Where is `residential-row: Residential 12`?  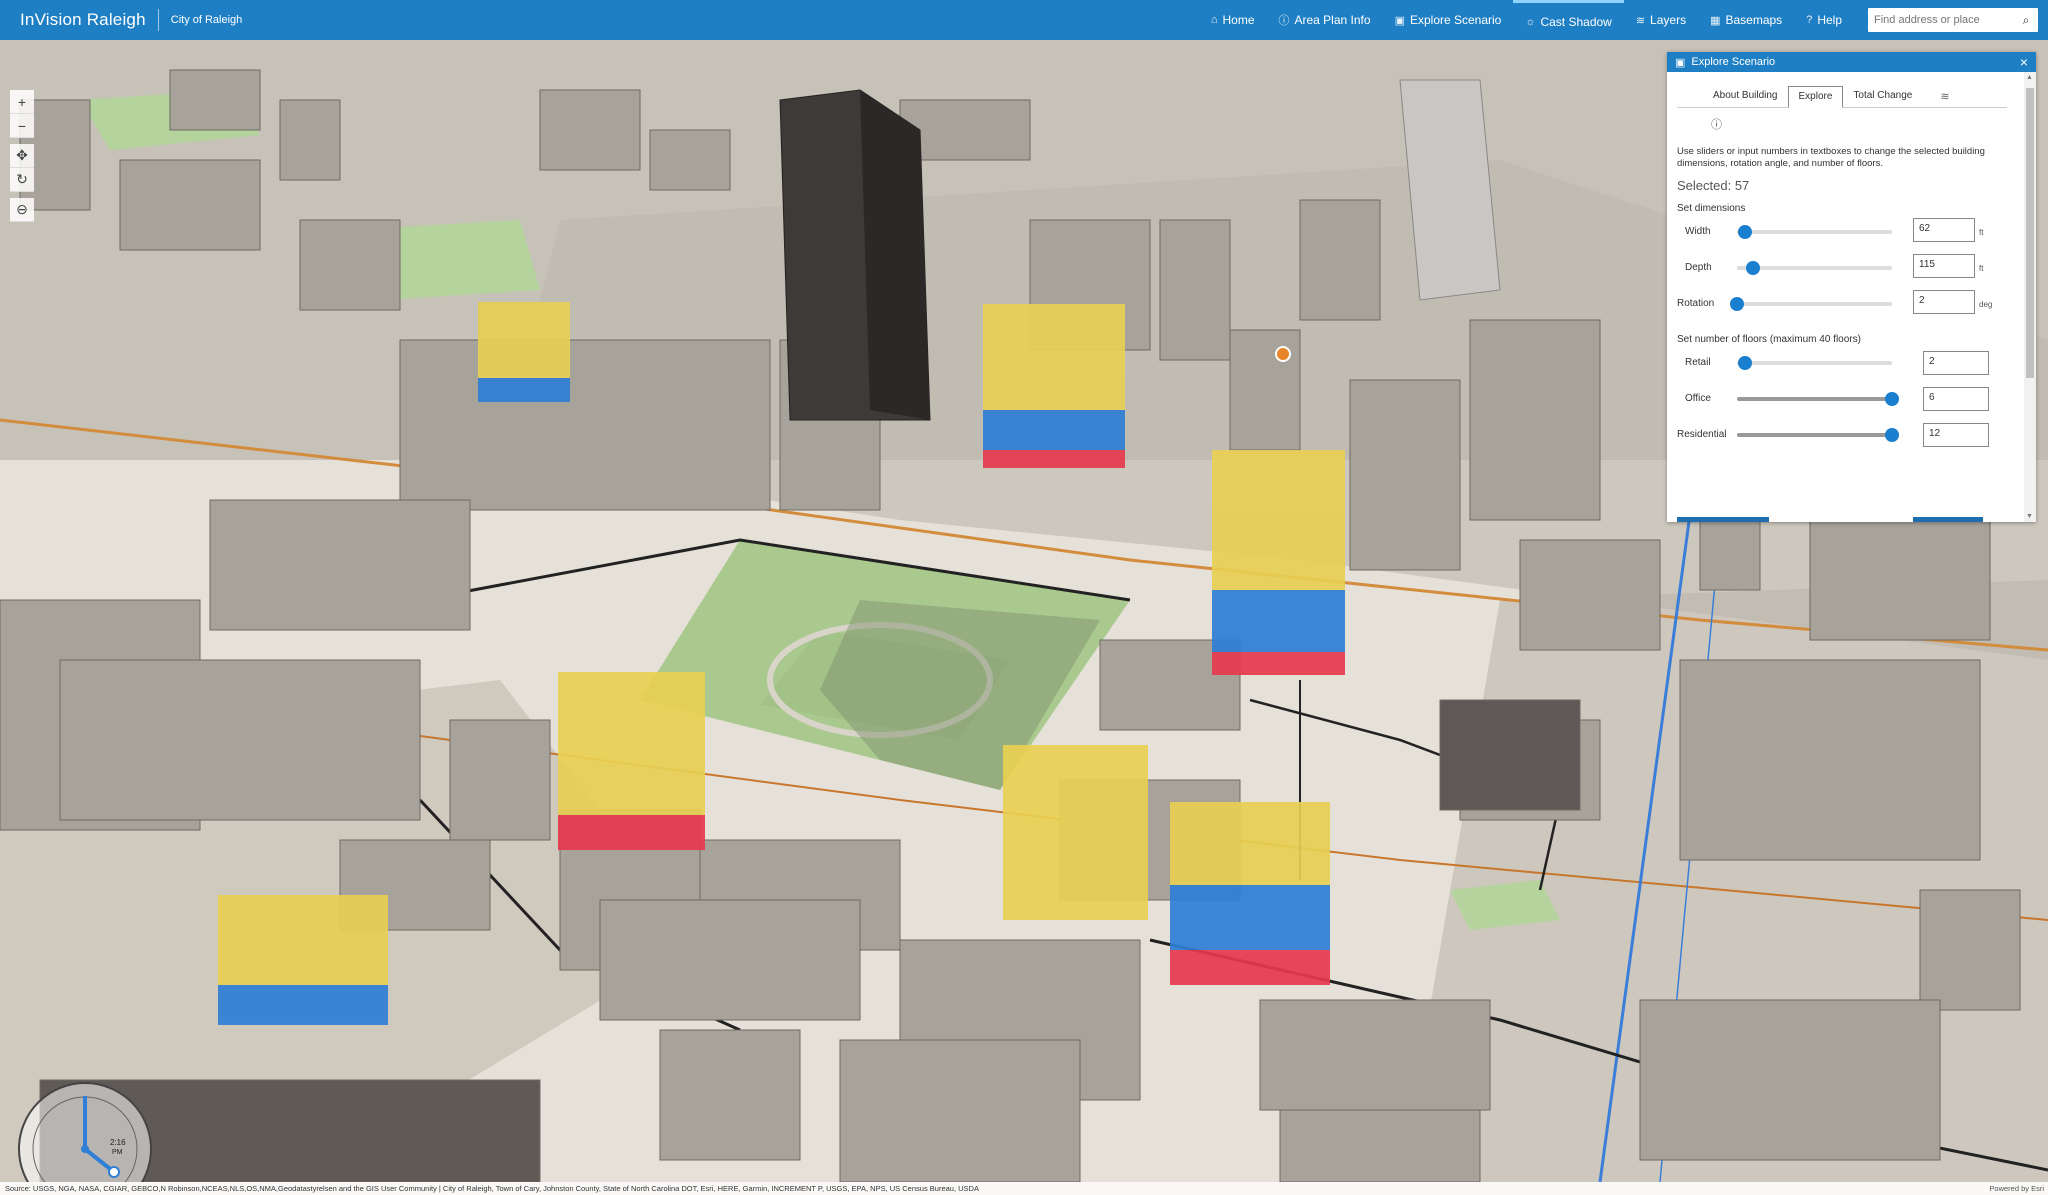 residential-row: Residential 12 is located at coordinates (1844, 435).